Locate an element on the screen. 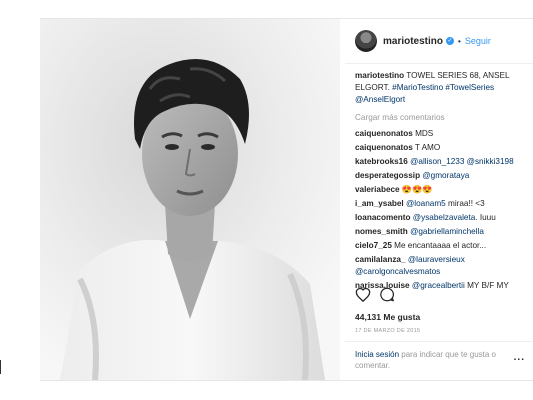 The height and width of the screenshot is (400, 533). comment-username: cielo7_25 is located at coordinates (373, 245).